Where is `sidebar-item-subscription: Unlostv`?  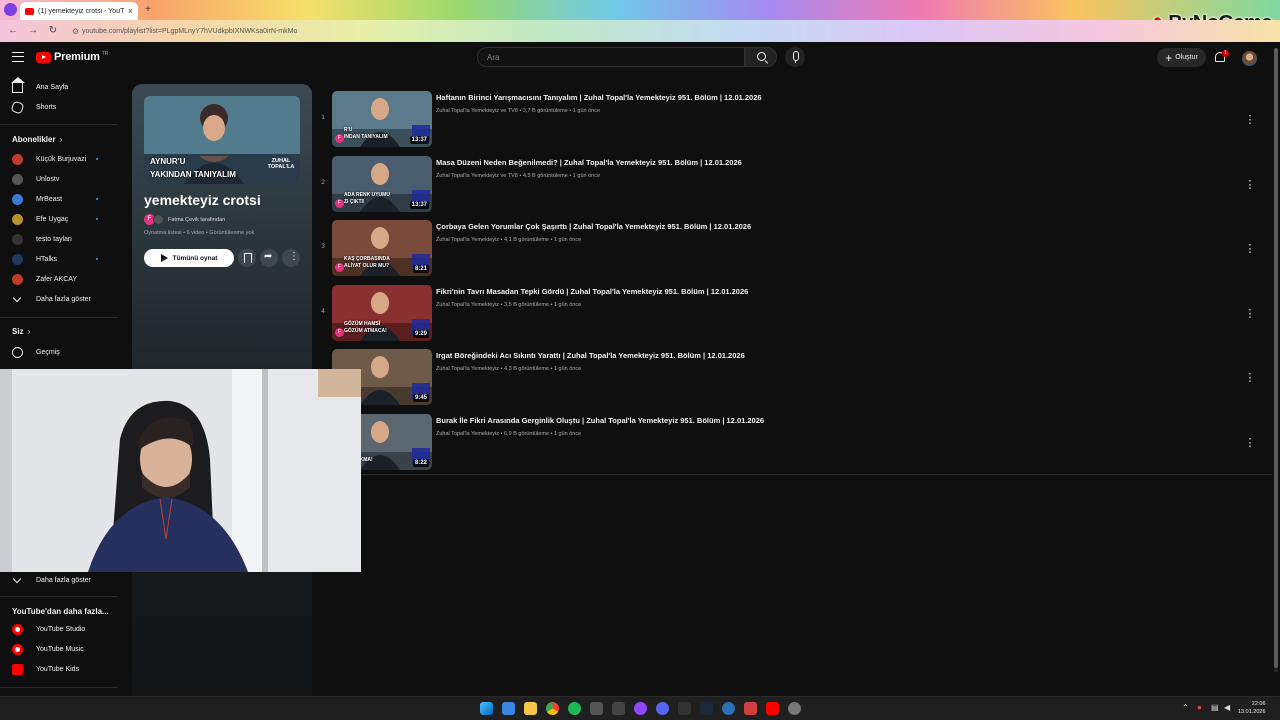
sidebar-item-subscription: Unlostv is located at coordinates (59, 179).